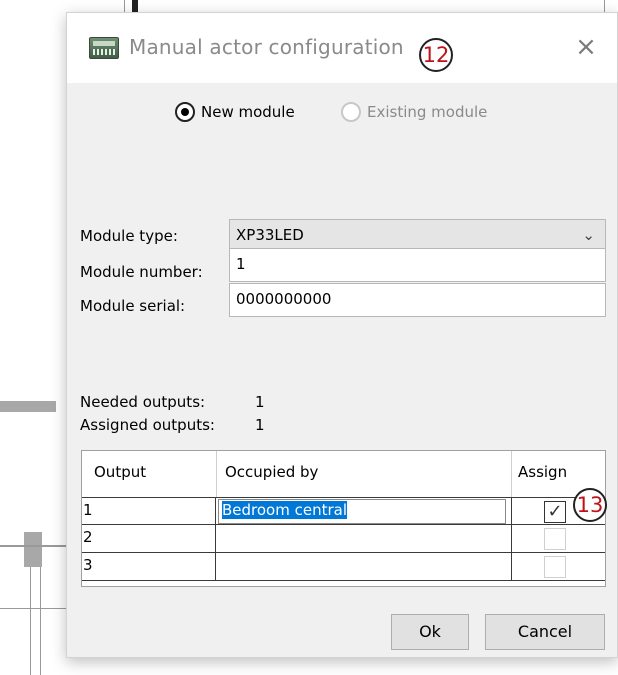  What do you see at coordinates (260, 402) in the screenshot?
I see `needed-outputs-value: 1` at bounding box center [260, 402].